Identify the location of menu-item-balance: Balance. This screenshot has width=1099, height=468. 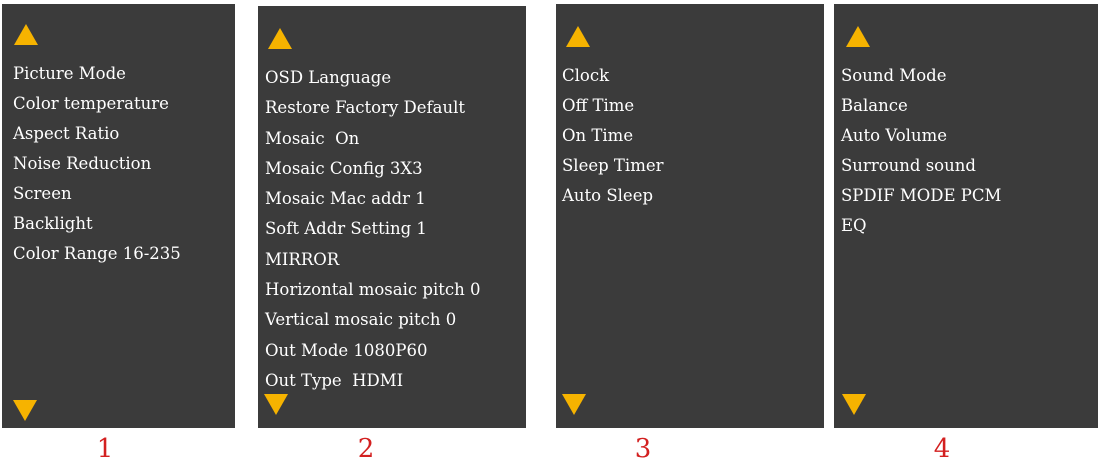
(921, 106).